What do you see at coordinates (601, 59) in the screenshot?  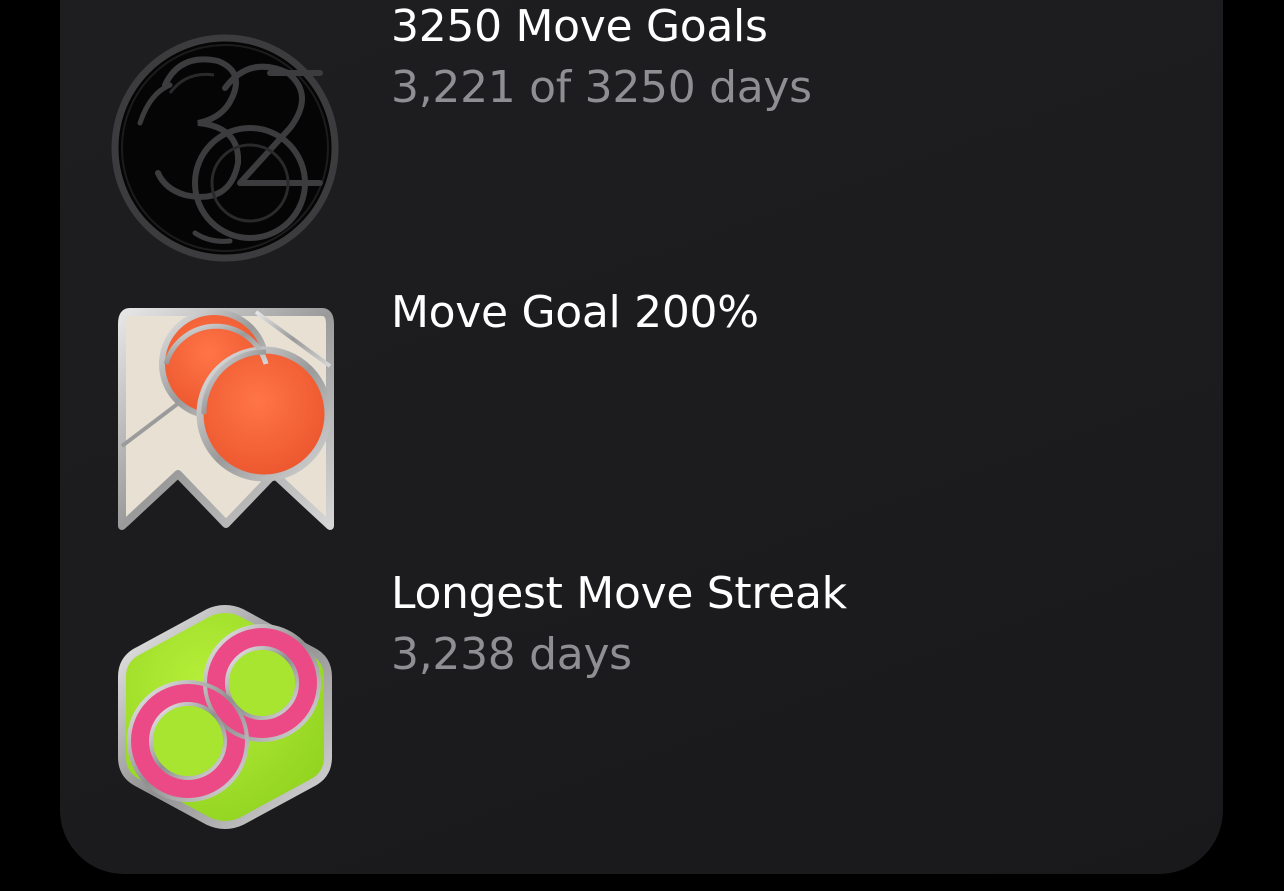 I see `award-text: 3250 Move Goals 3,221 of 3250 days` at bounding box center [601, 59].